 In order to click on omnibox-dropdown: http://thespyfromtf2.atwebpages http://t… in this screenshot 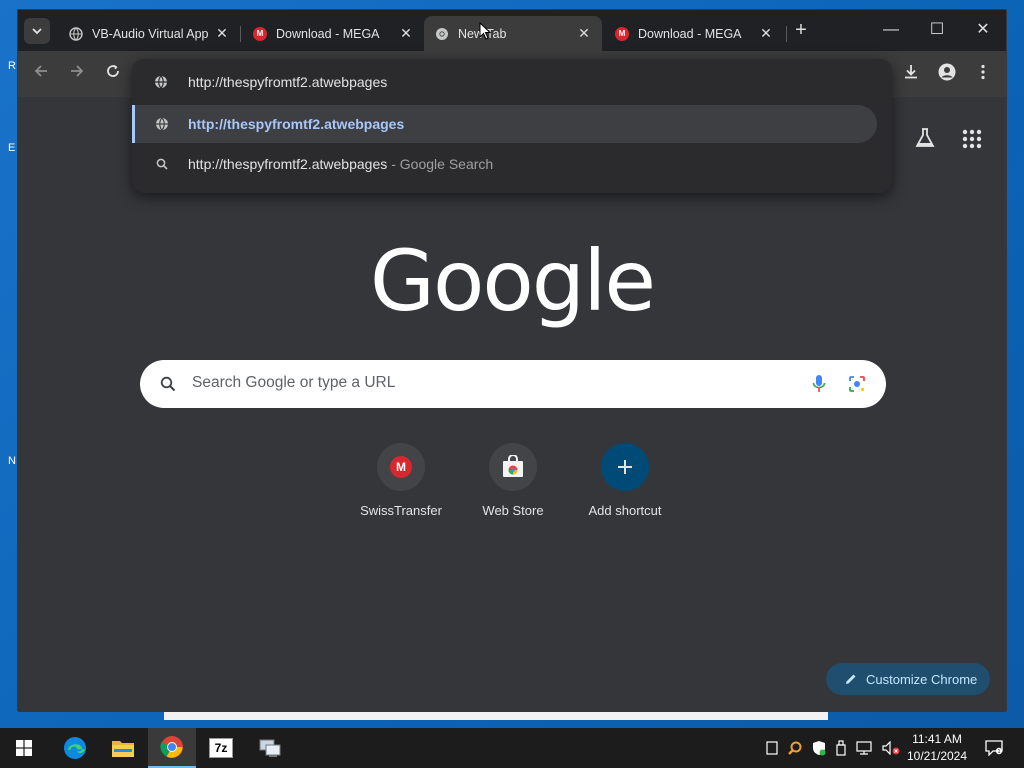, I will do `click(512, 126)`.